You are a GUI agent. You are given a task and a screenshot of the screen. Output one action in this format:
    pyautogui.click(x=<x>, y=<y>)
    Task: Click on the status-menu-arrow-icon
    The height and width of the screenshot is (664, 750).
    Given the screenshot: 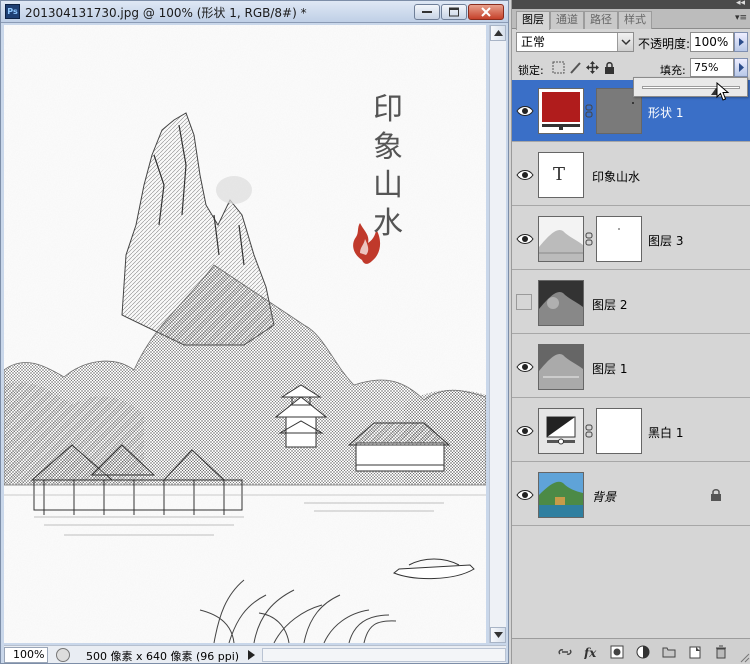 What is the action you would take?
    pyautogui.click(x=251, y=655)
    